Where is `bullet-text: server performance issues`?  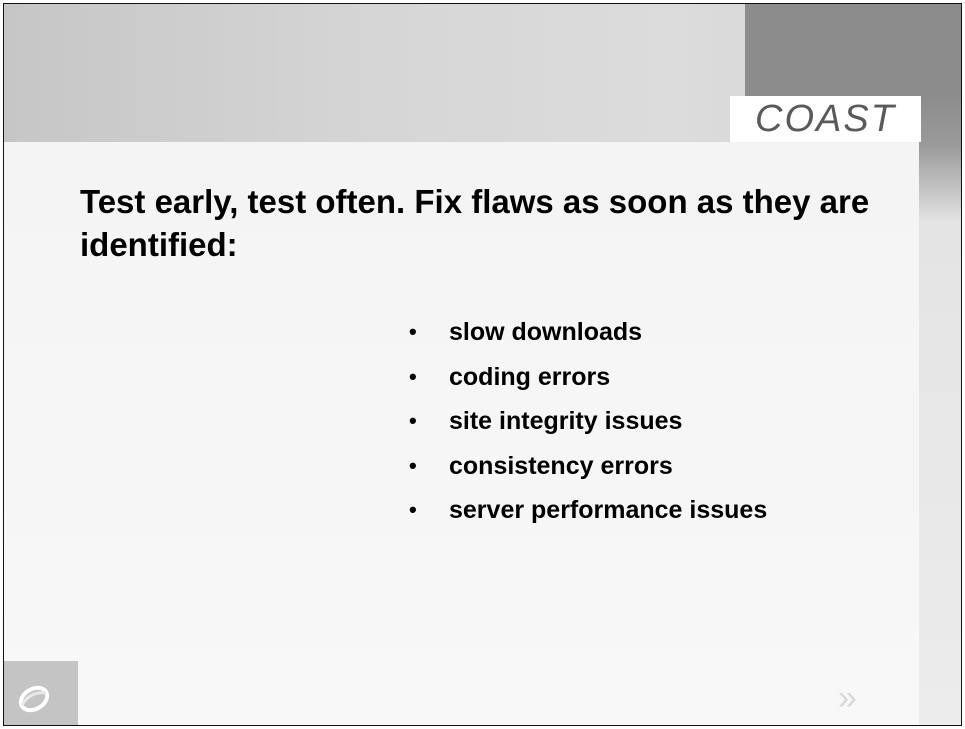
bullet-text: server performance issues is located at coordinates (608, 510).